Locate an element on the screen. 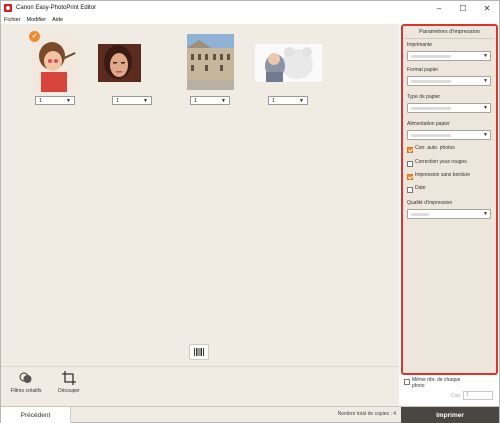  menu-file: Fichier is located at coordinates (12, 20).